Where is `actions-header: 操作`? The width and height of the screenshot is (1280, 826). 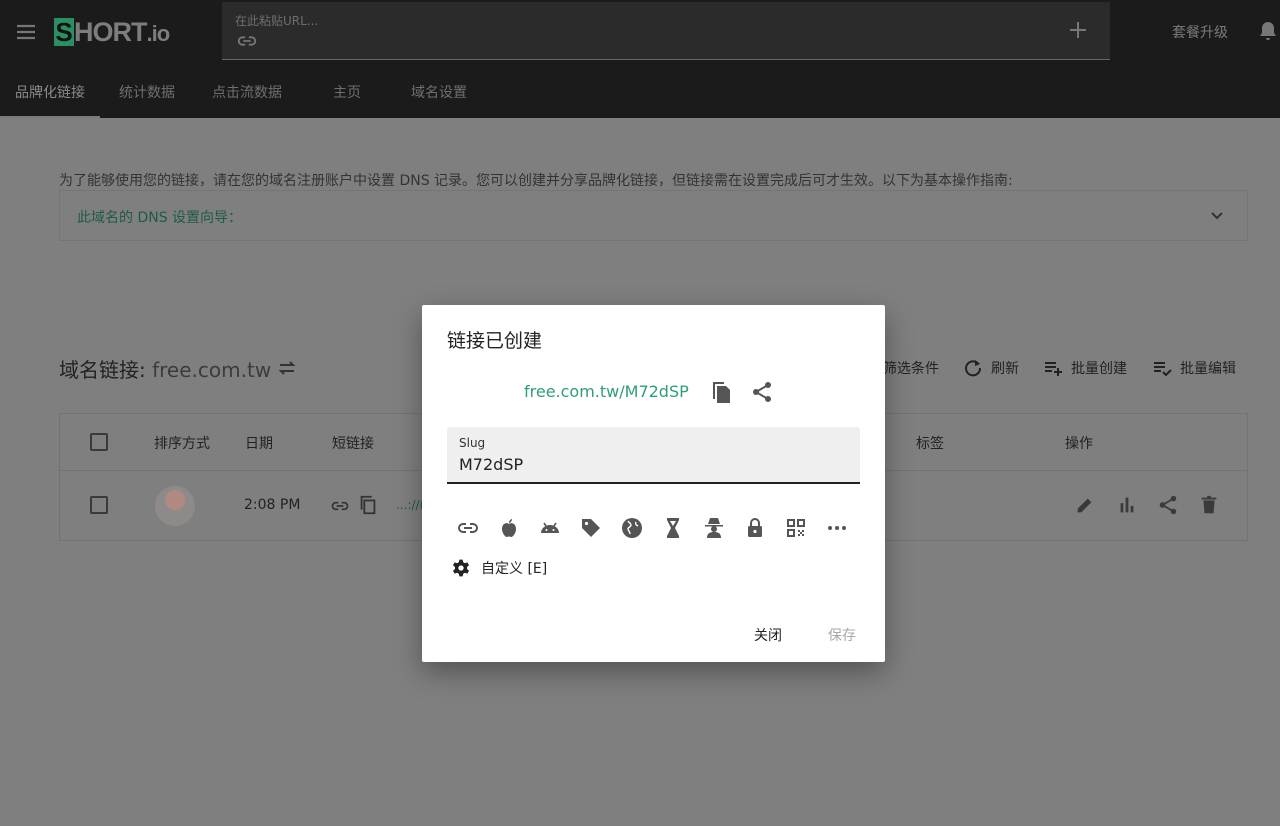 actions-header: 操作 is located at coordinates (1079, 444).